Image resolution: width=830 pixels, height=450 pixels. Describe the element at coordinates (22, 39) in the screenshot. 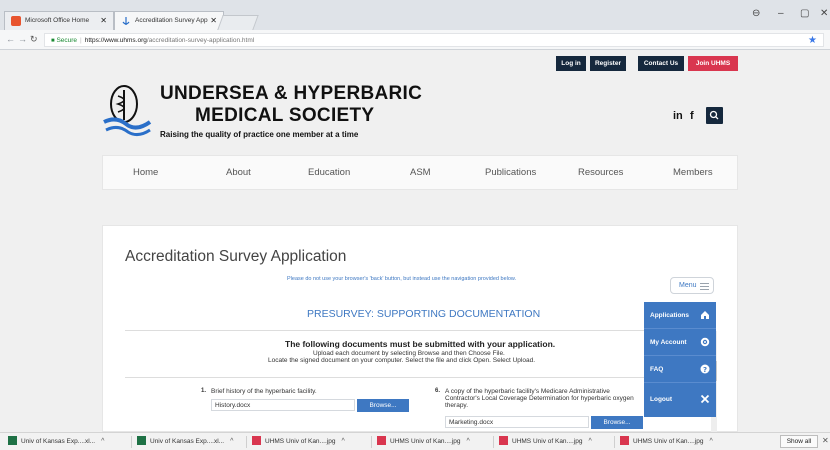

I see `forward-icon: →` at that location.